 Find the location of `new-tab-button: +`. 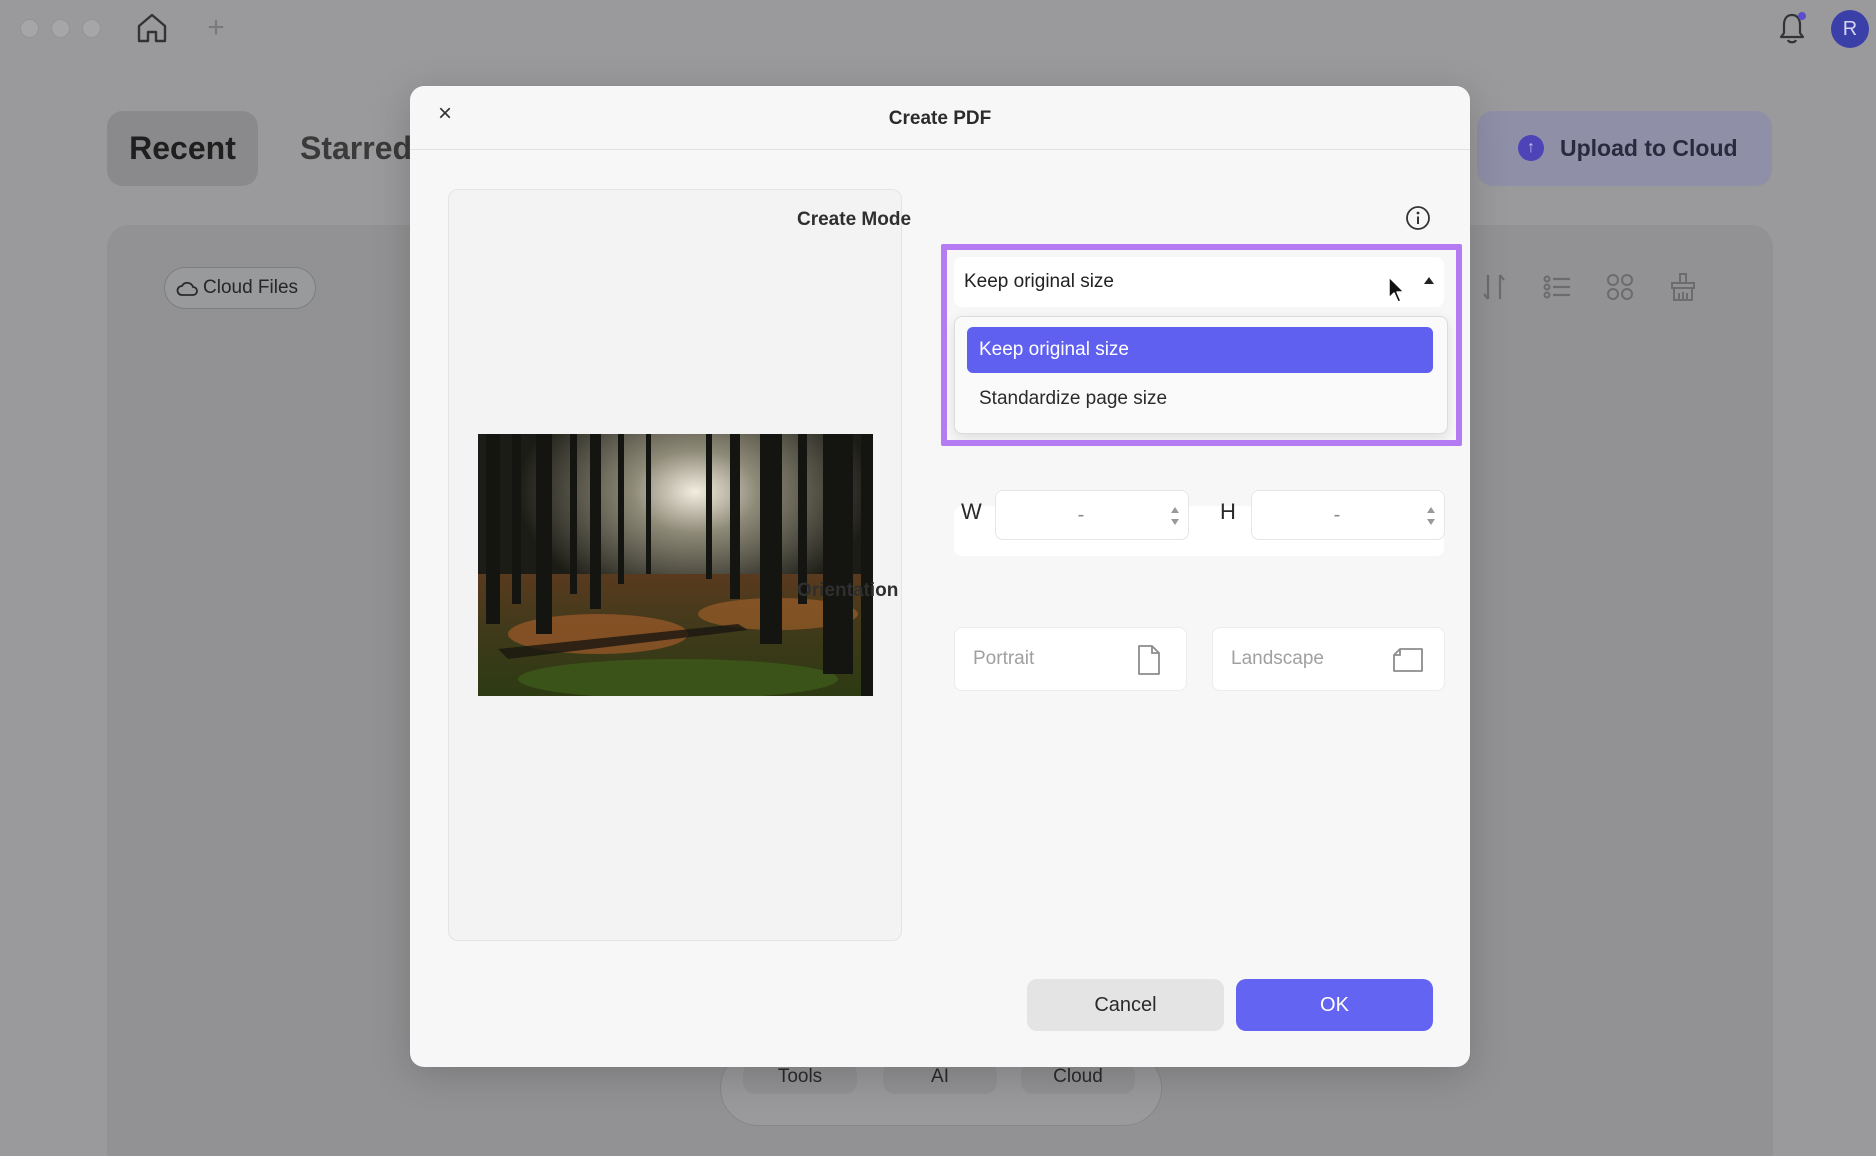

new-tab-button: + is located at coordinates (216, 28).